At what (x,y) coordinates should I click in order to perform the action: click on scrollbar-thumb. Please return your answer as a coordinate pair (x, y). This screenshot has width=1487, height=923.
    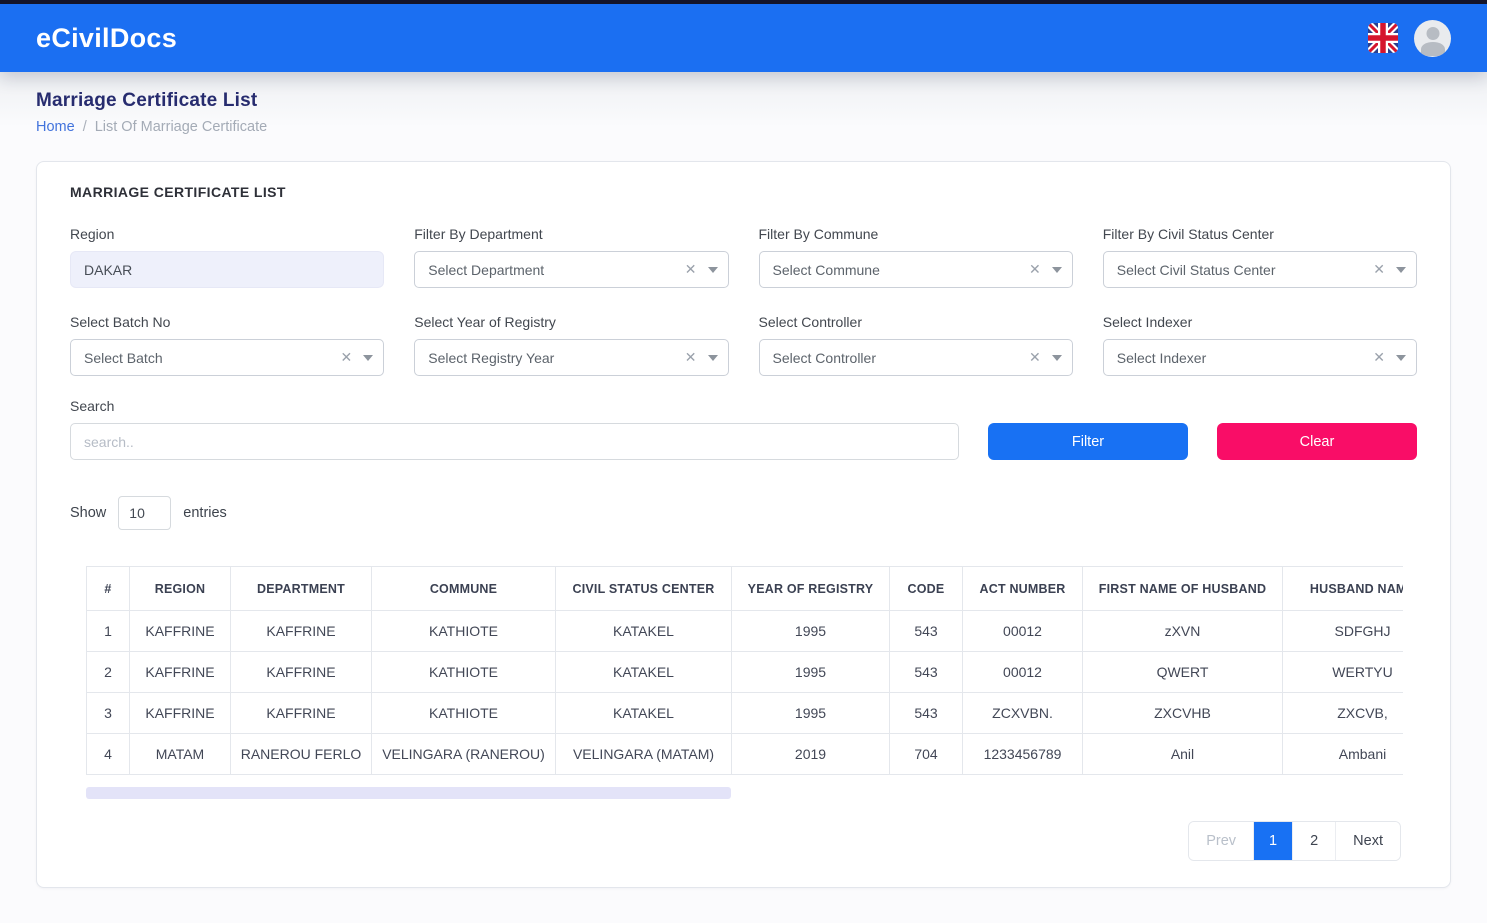
    Looking at the image, I should click on (409, 793).